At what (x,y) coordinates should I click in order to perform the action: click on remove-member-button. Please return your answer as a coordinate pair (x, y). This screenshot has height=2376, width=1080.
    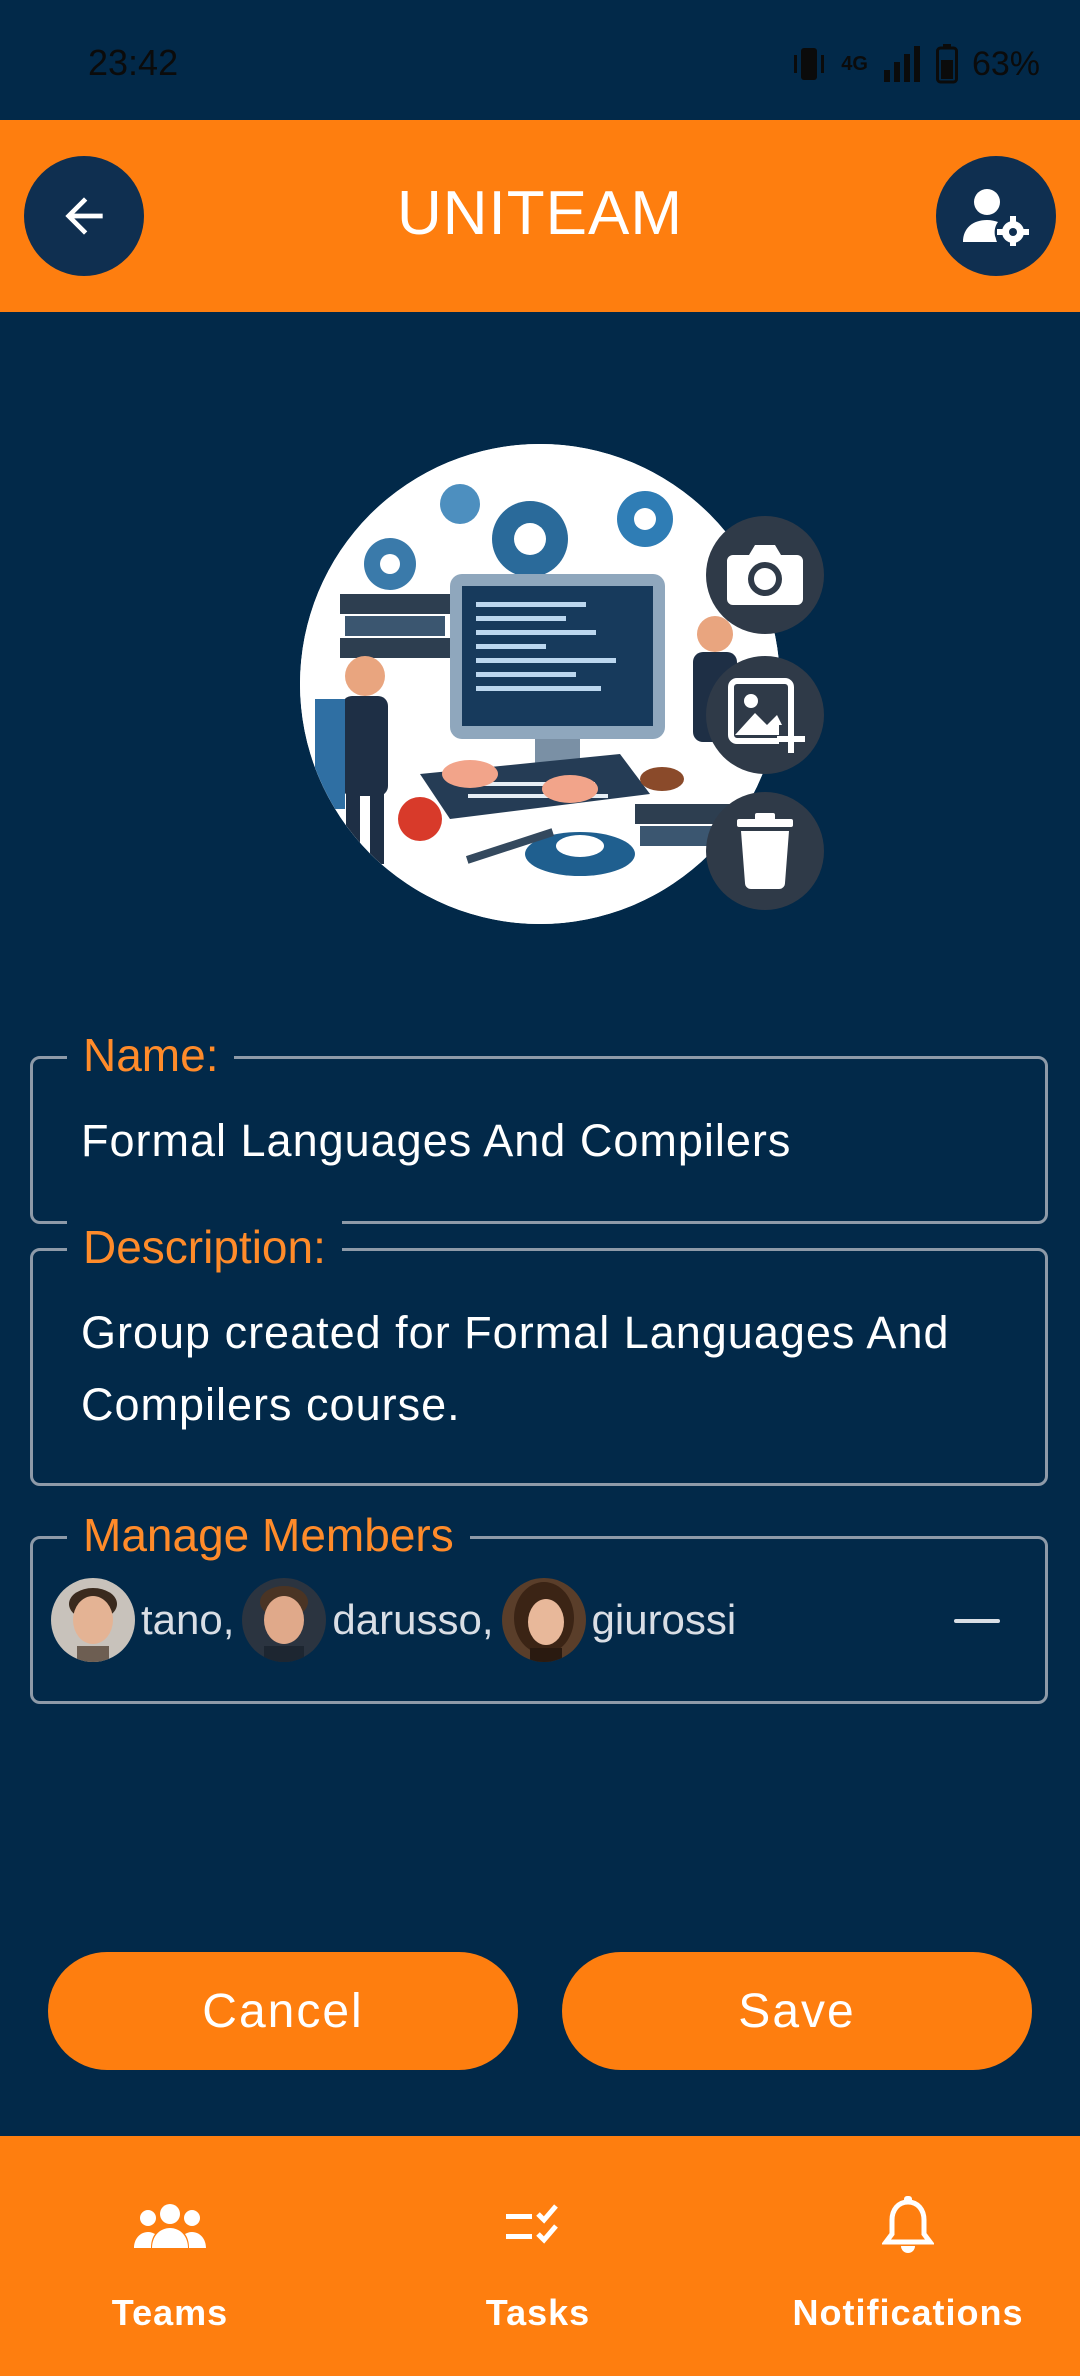
    Looking at the image, I should click on (977, 1621).